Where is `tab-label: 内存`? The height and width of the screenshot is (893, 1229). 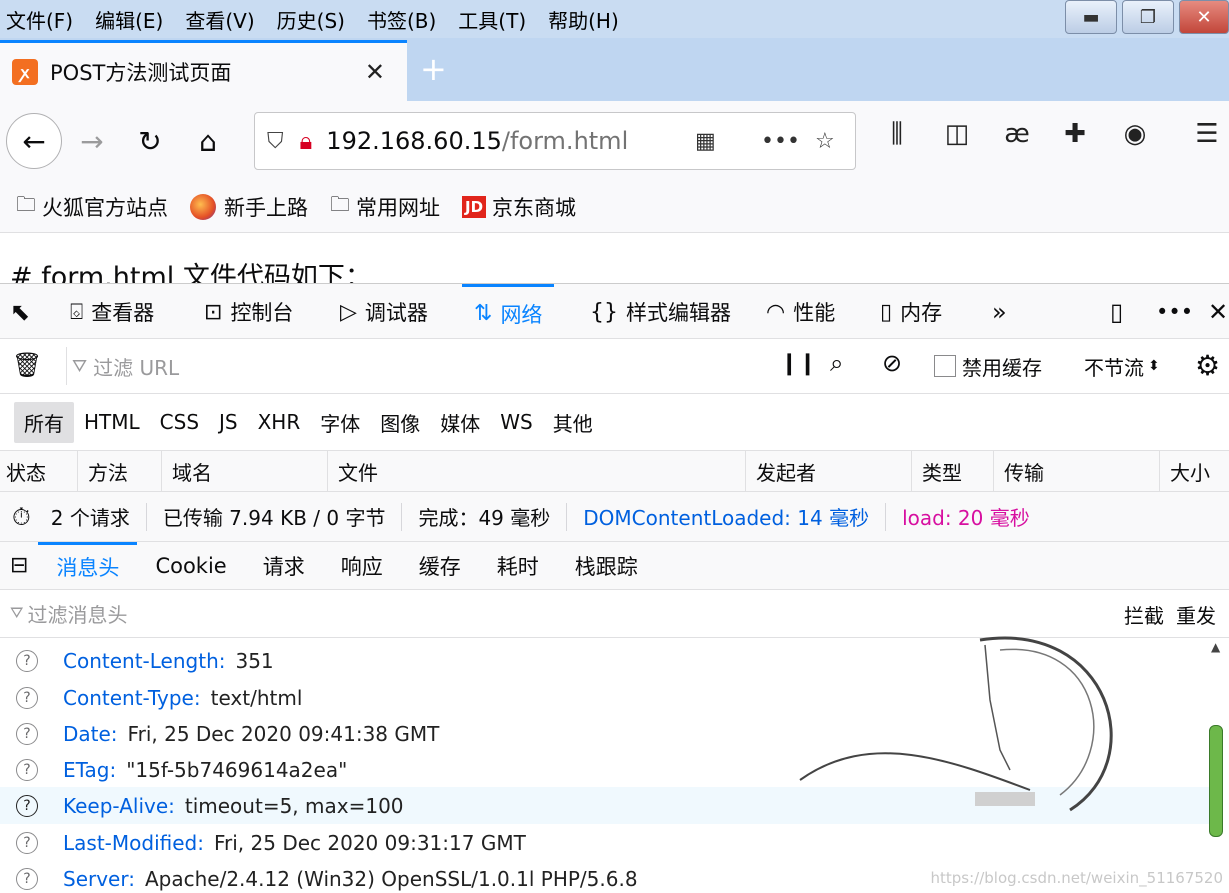 tab-label: 内存 is located at coordinates (921, 313).